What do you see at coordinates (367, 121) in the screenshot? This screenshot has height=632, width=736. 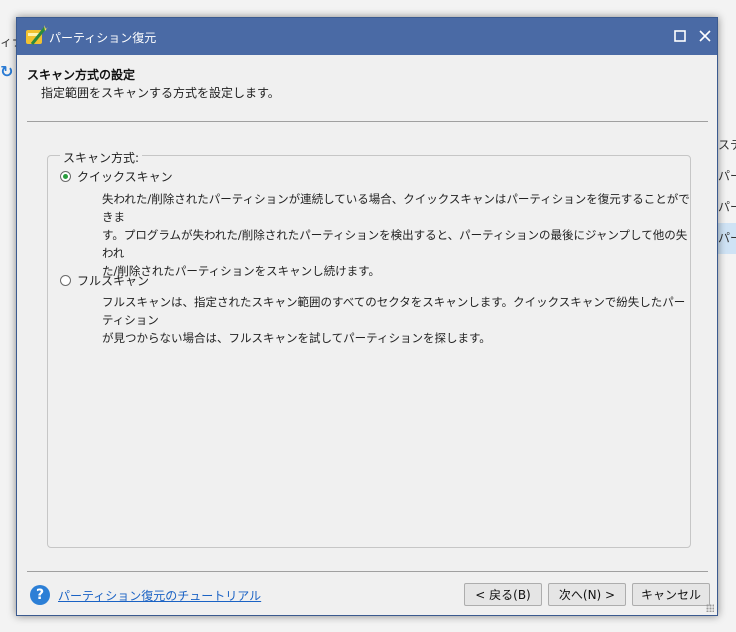 I see `header-divider` at bounding box center [367, 121].